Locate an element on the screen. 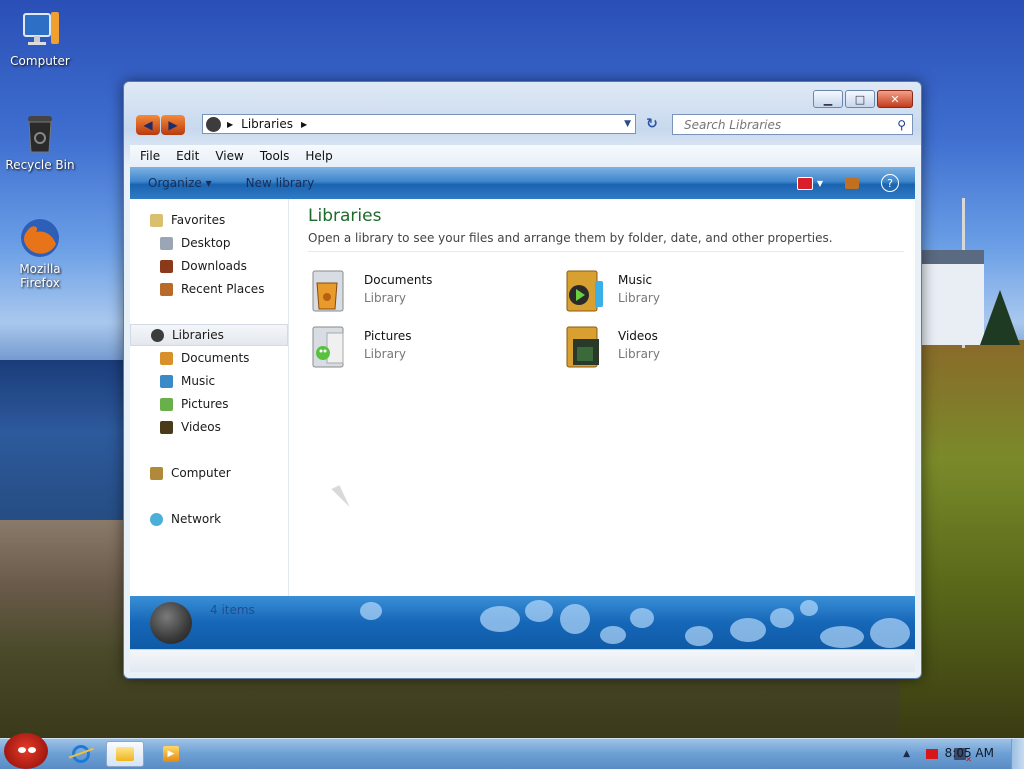 The height and width of the screenshot is (769, 1024). nav-favorites: Favorites is located at coordinates (209, 220).